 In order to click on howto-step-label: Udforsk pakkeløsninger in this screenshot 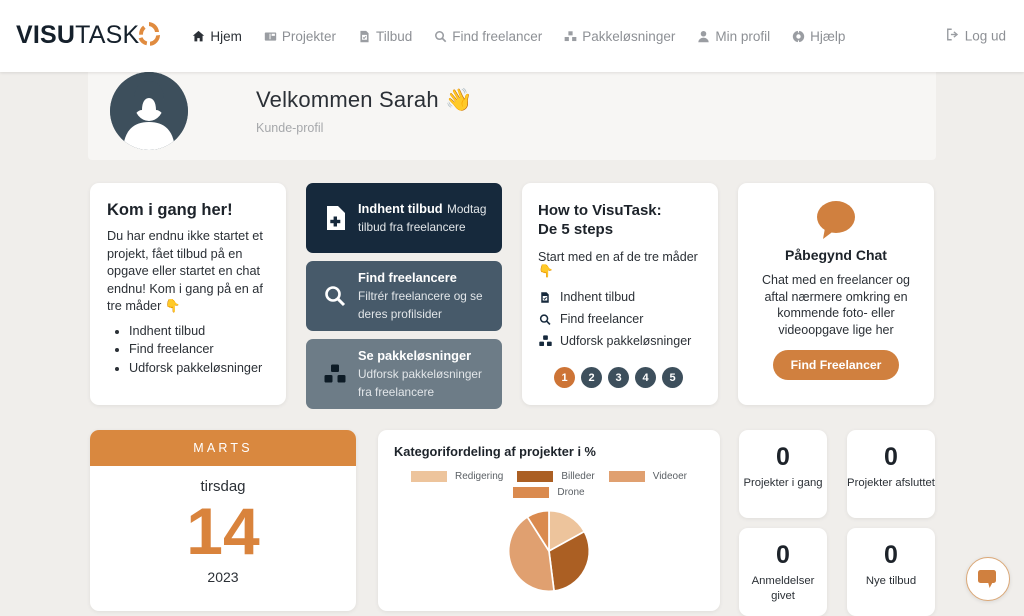, I will do `click(625, 341)`.